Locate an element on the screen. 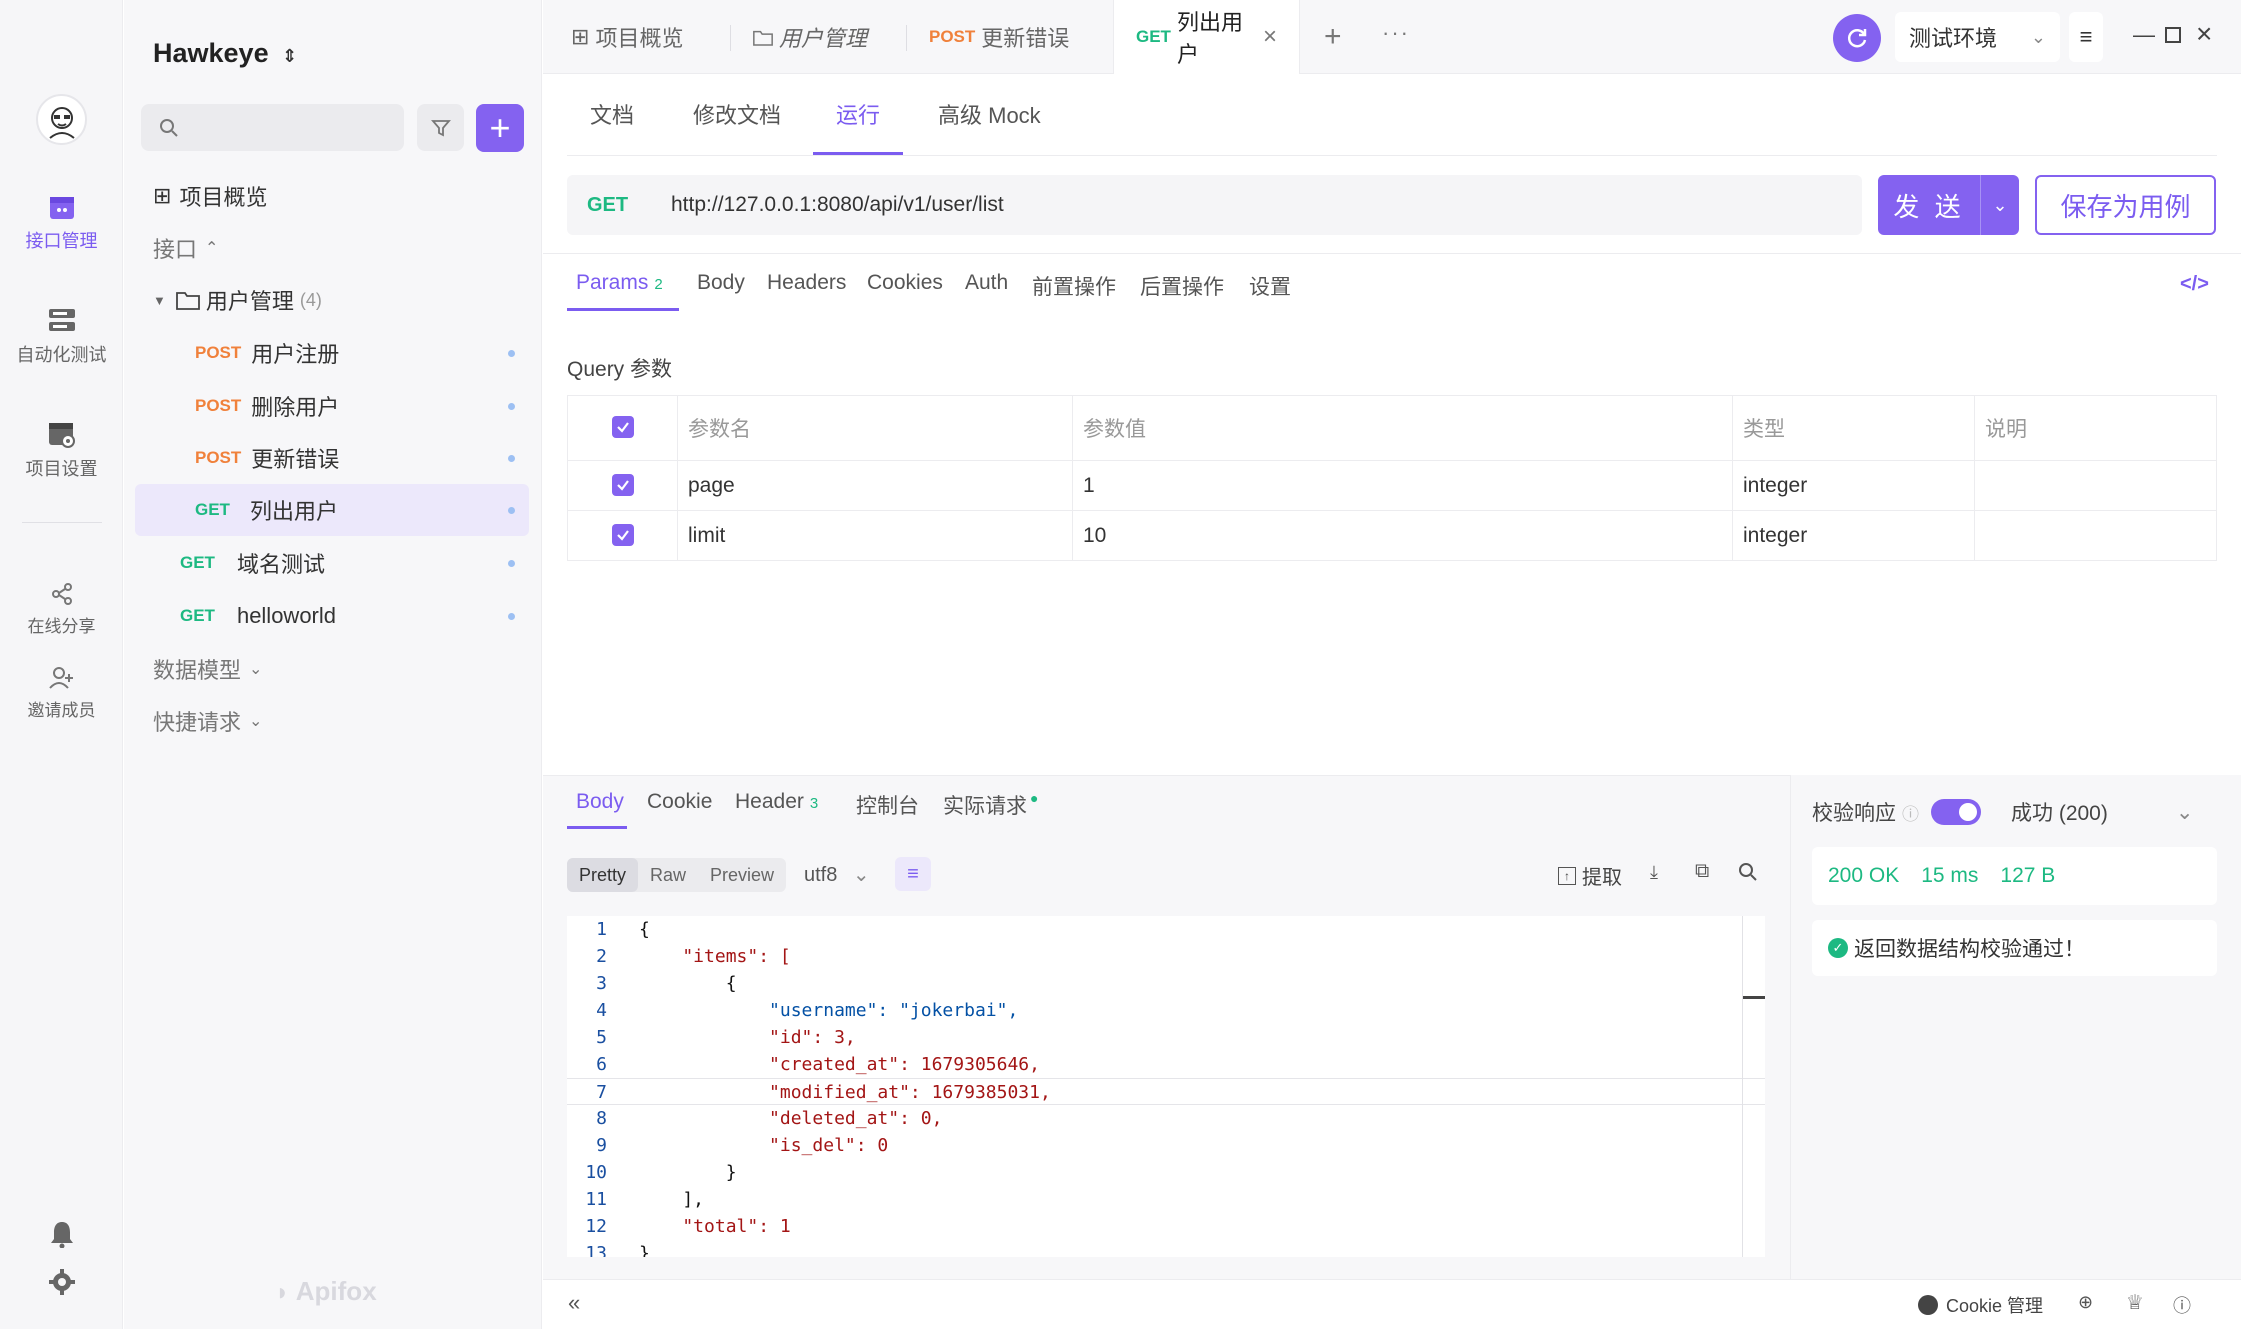 Image resolution: width=2241 pixels, height=1329 pixels. resp-tab-actual-request: 实际请求 ● is located at coordinates (990, 805).